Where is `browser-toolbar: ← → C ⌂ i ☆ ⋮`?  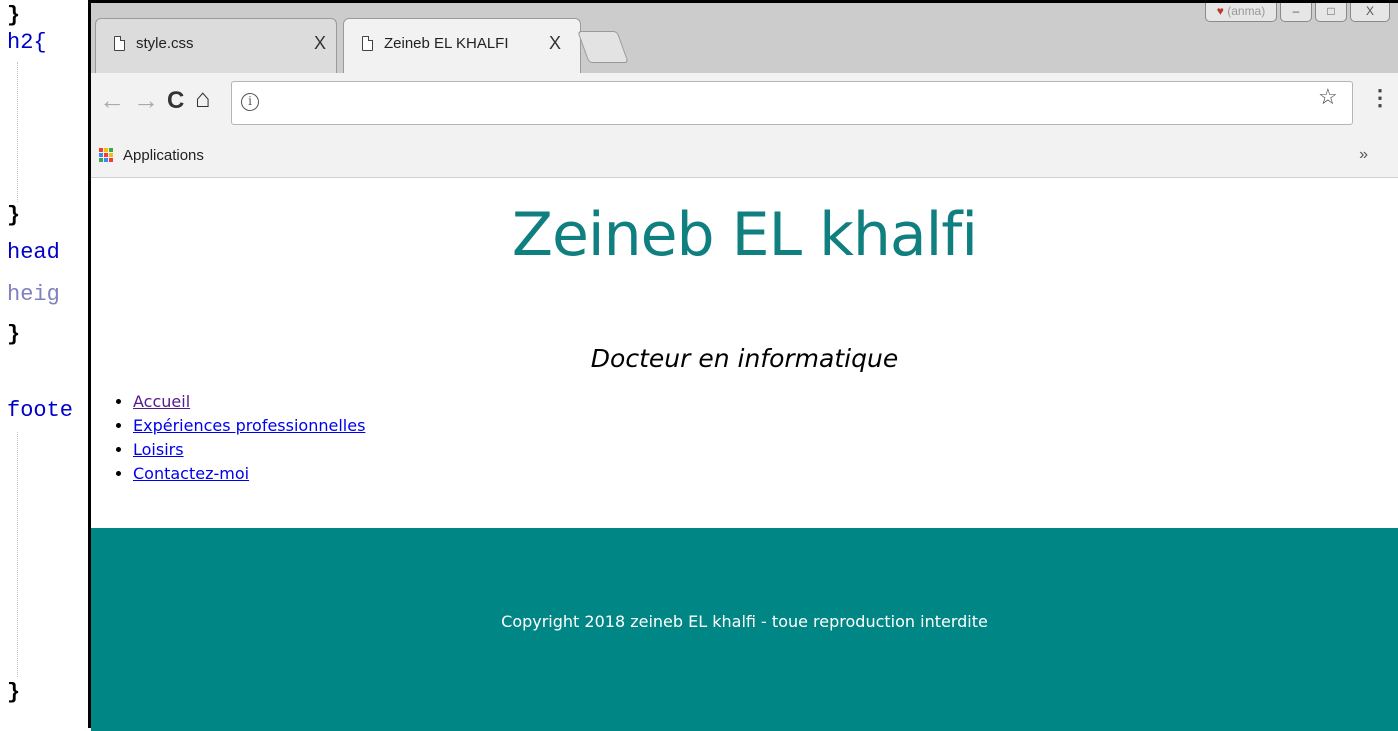 browser-toolbar: ← → C ⌂ i ☆ ⋮ is located at coordinates (744, 104).